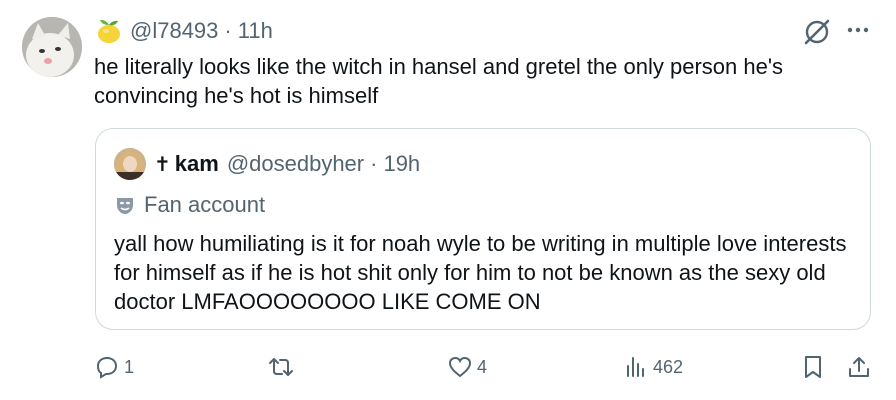 The height and width of the screenshot is (400, 896). What do you see at coordinates (162, 164) in the screenshot?
I see `cross-symbol: ✝` at bounding box center [162, 164].